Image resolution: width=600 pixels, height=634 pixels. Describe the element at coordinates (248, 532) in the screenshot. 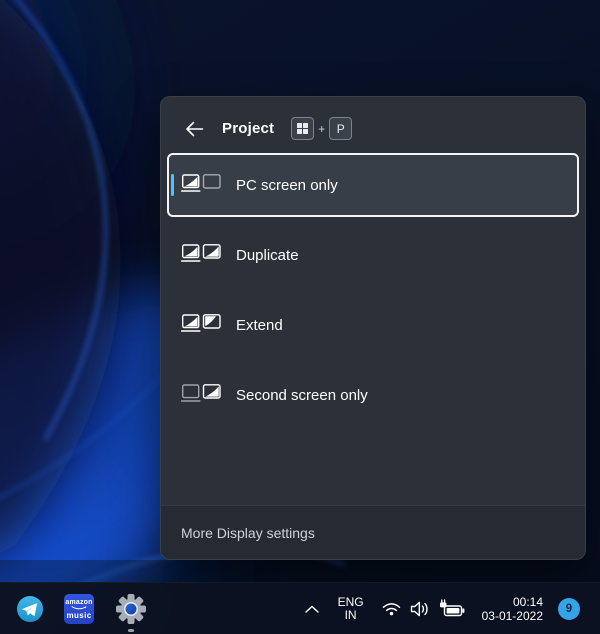

I see `footer-label: More Display settings` at that location.